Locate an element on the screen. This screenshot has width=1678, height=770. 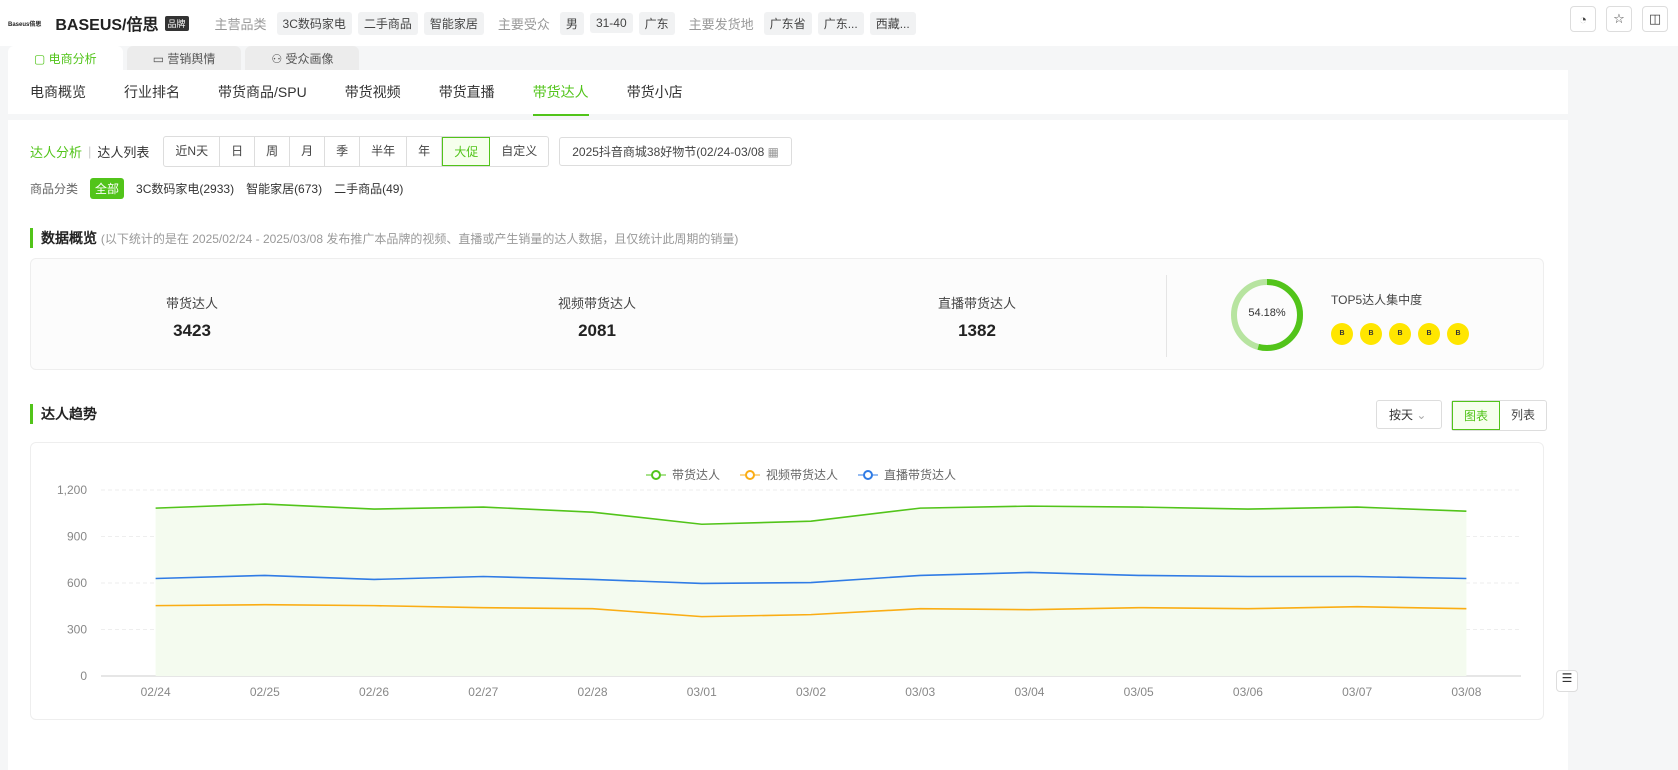
legend-label: 带货达人 is located at coordinates (696, 474).